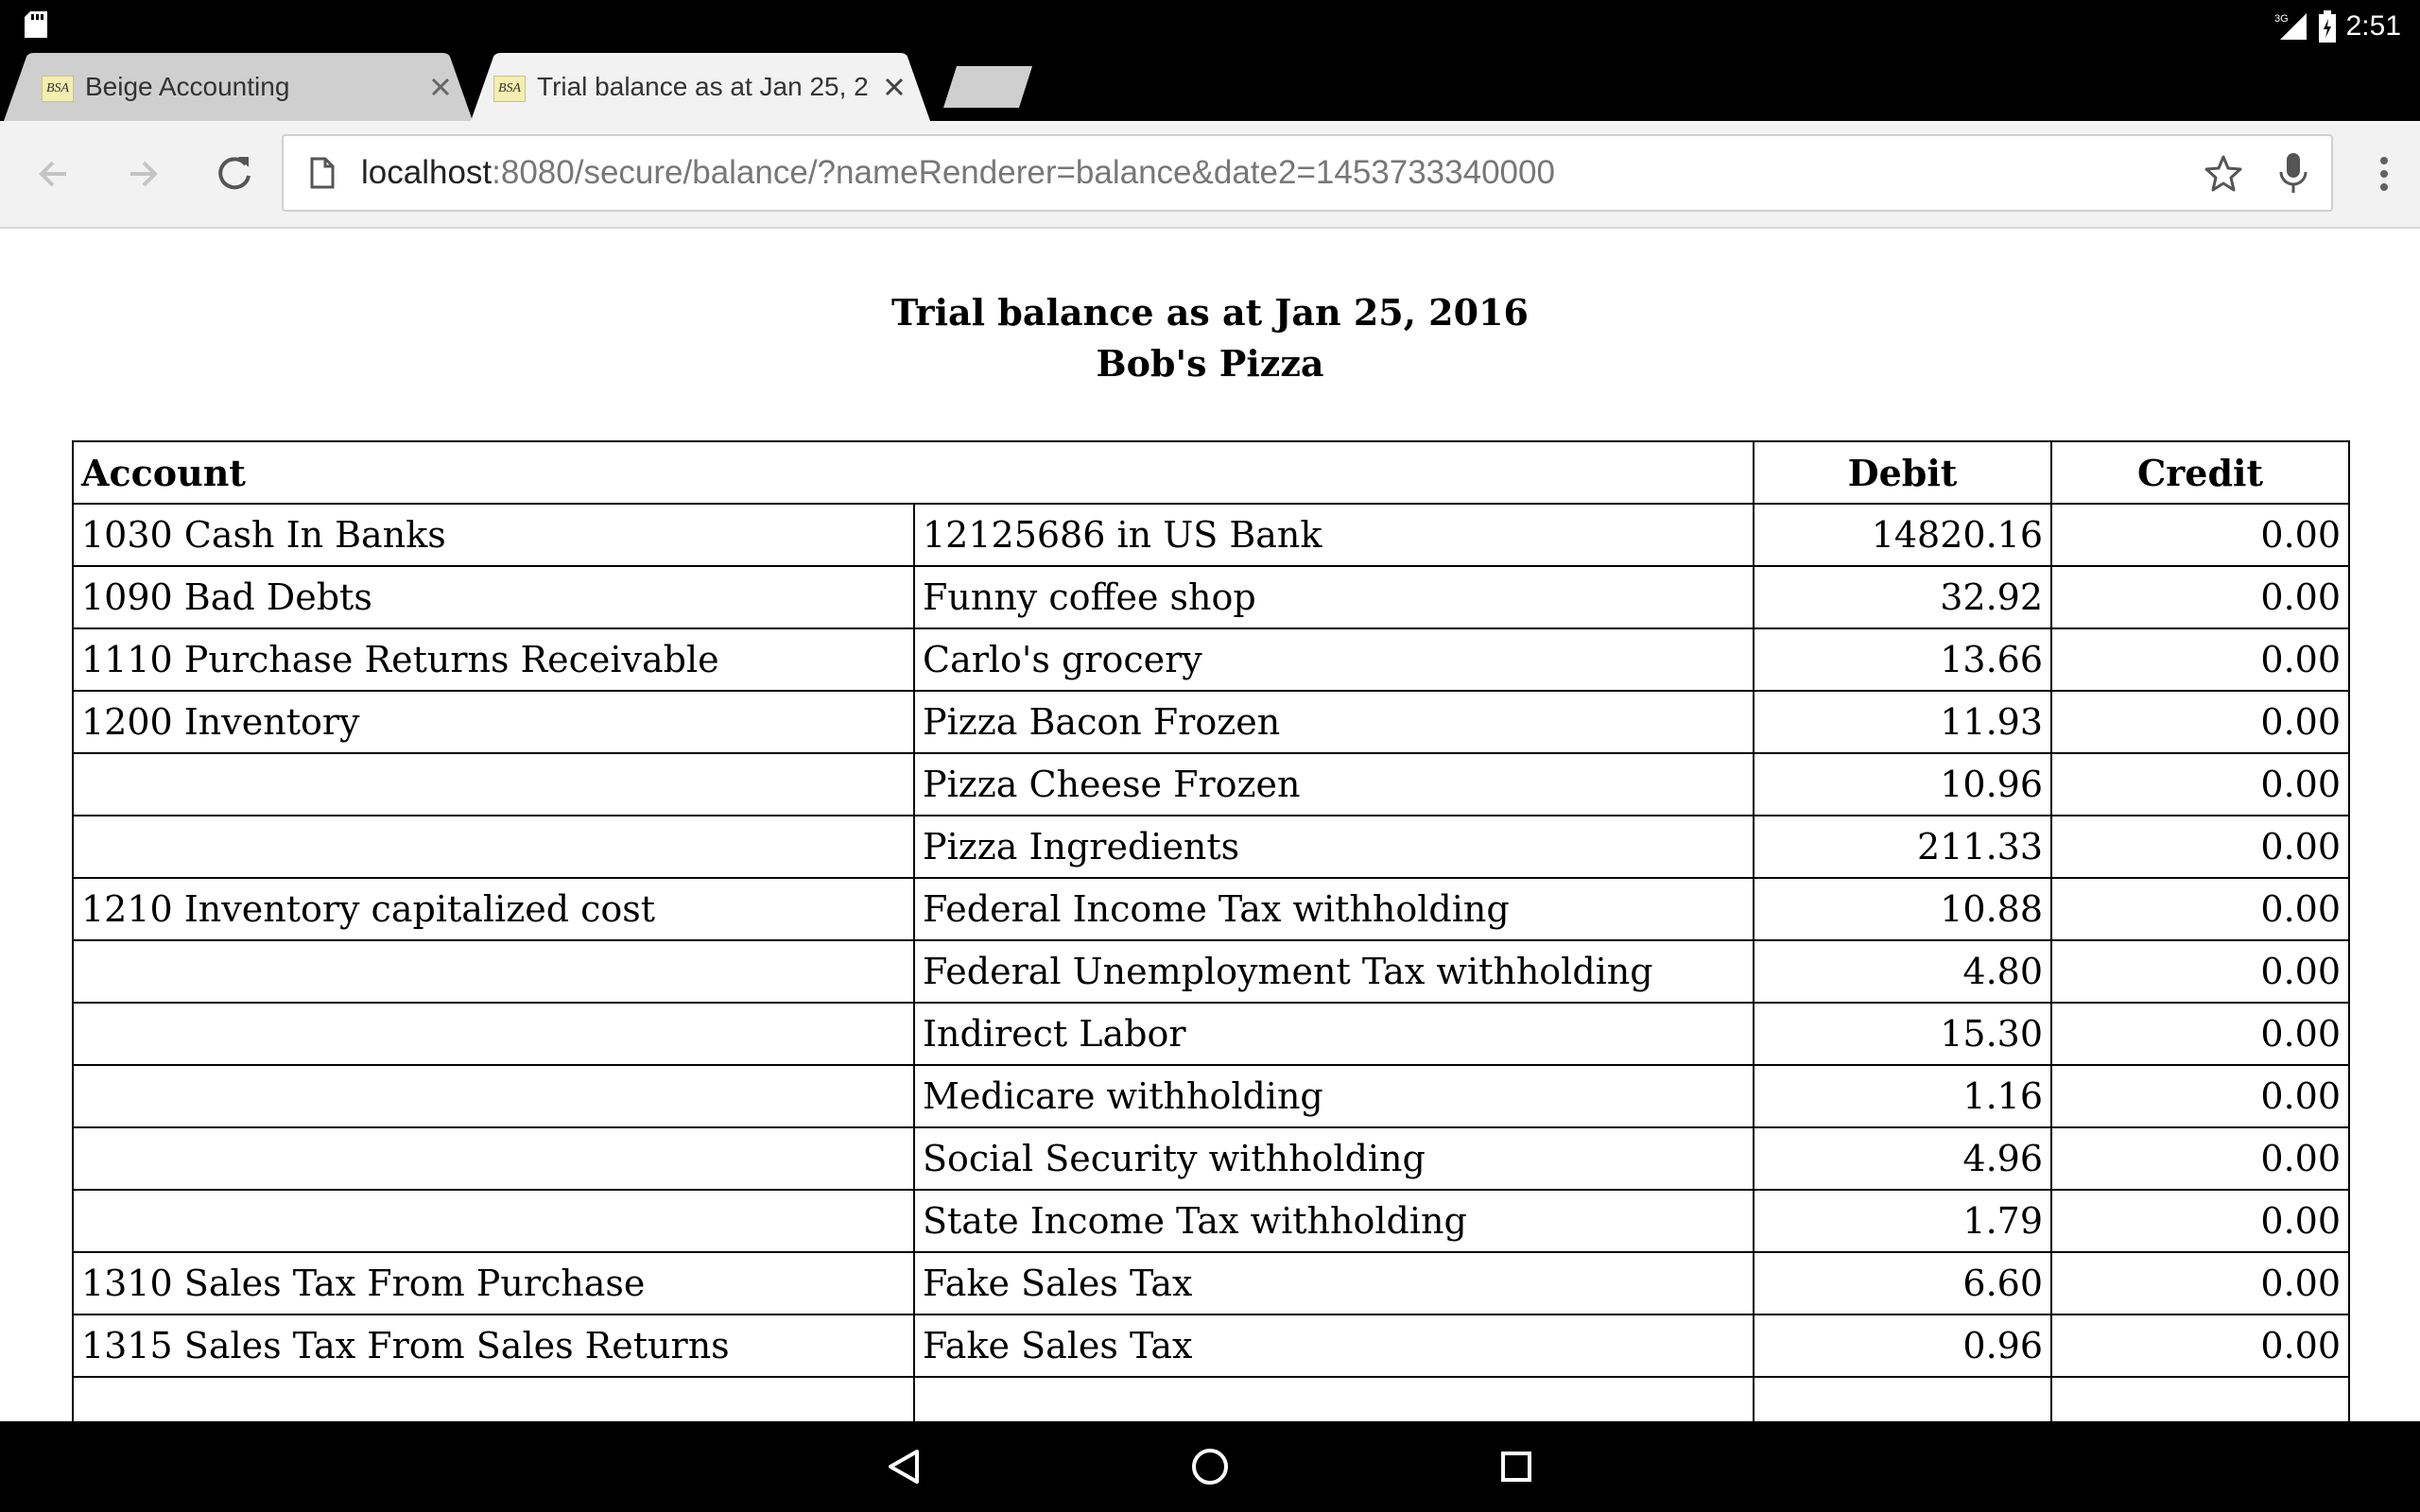 This screenshot has width=2420, height=1512. Describe the element at coordinates (494, 909) in the screenshot. I see `account-cell: 1210 Inventory capitalized cost` at that location.